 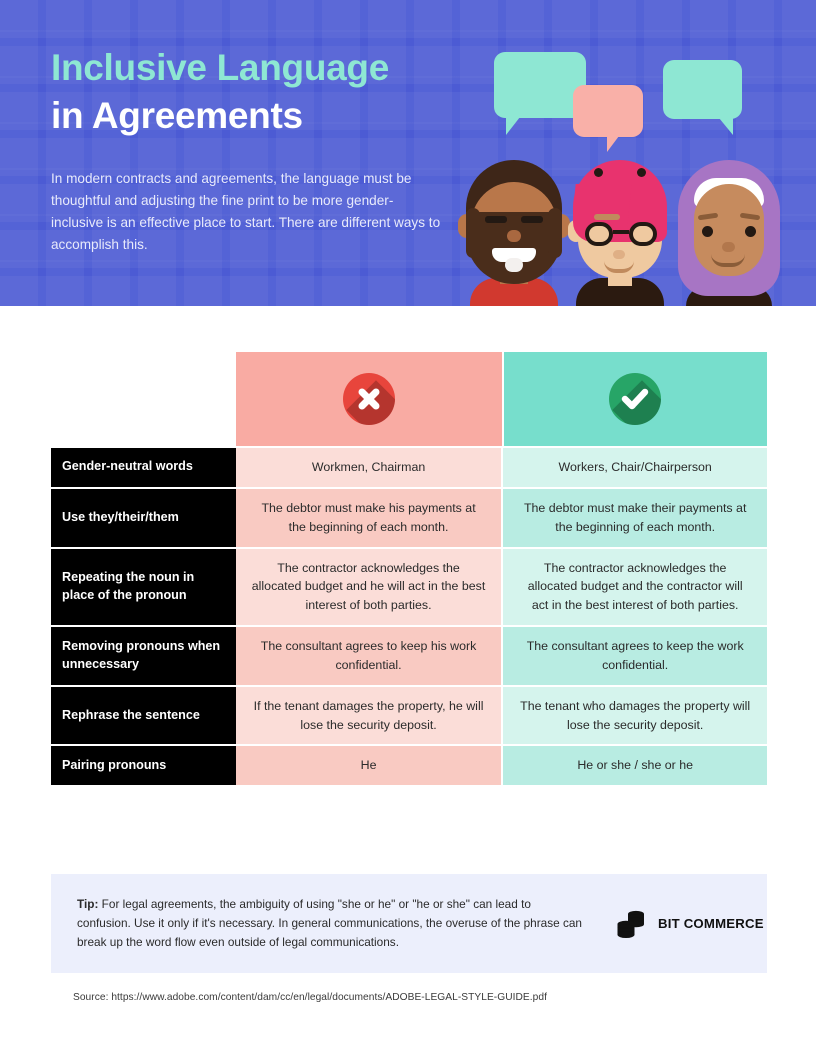 What do you see at coordinates (266, 92) in the screenshot?
I see `page-title: Inclusive Language in Agreements` at bounding box center [266, 92].